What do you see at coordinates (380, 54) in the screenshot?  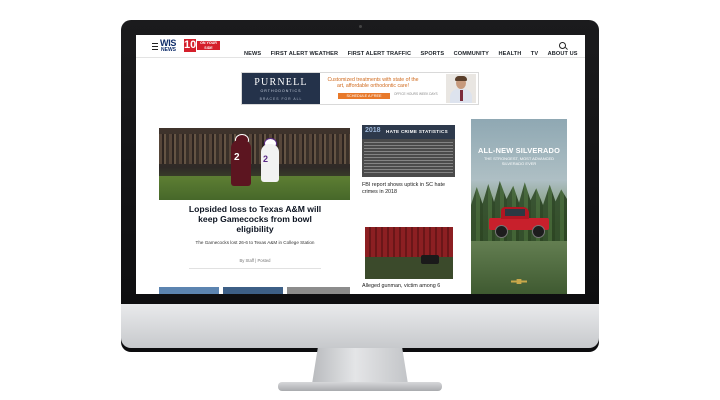 I see `nav-item-traffic: FIRST ALERT TRAFFIC` at bounding box center [380, 54].